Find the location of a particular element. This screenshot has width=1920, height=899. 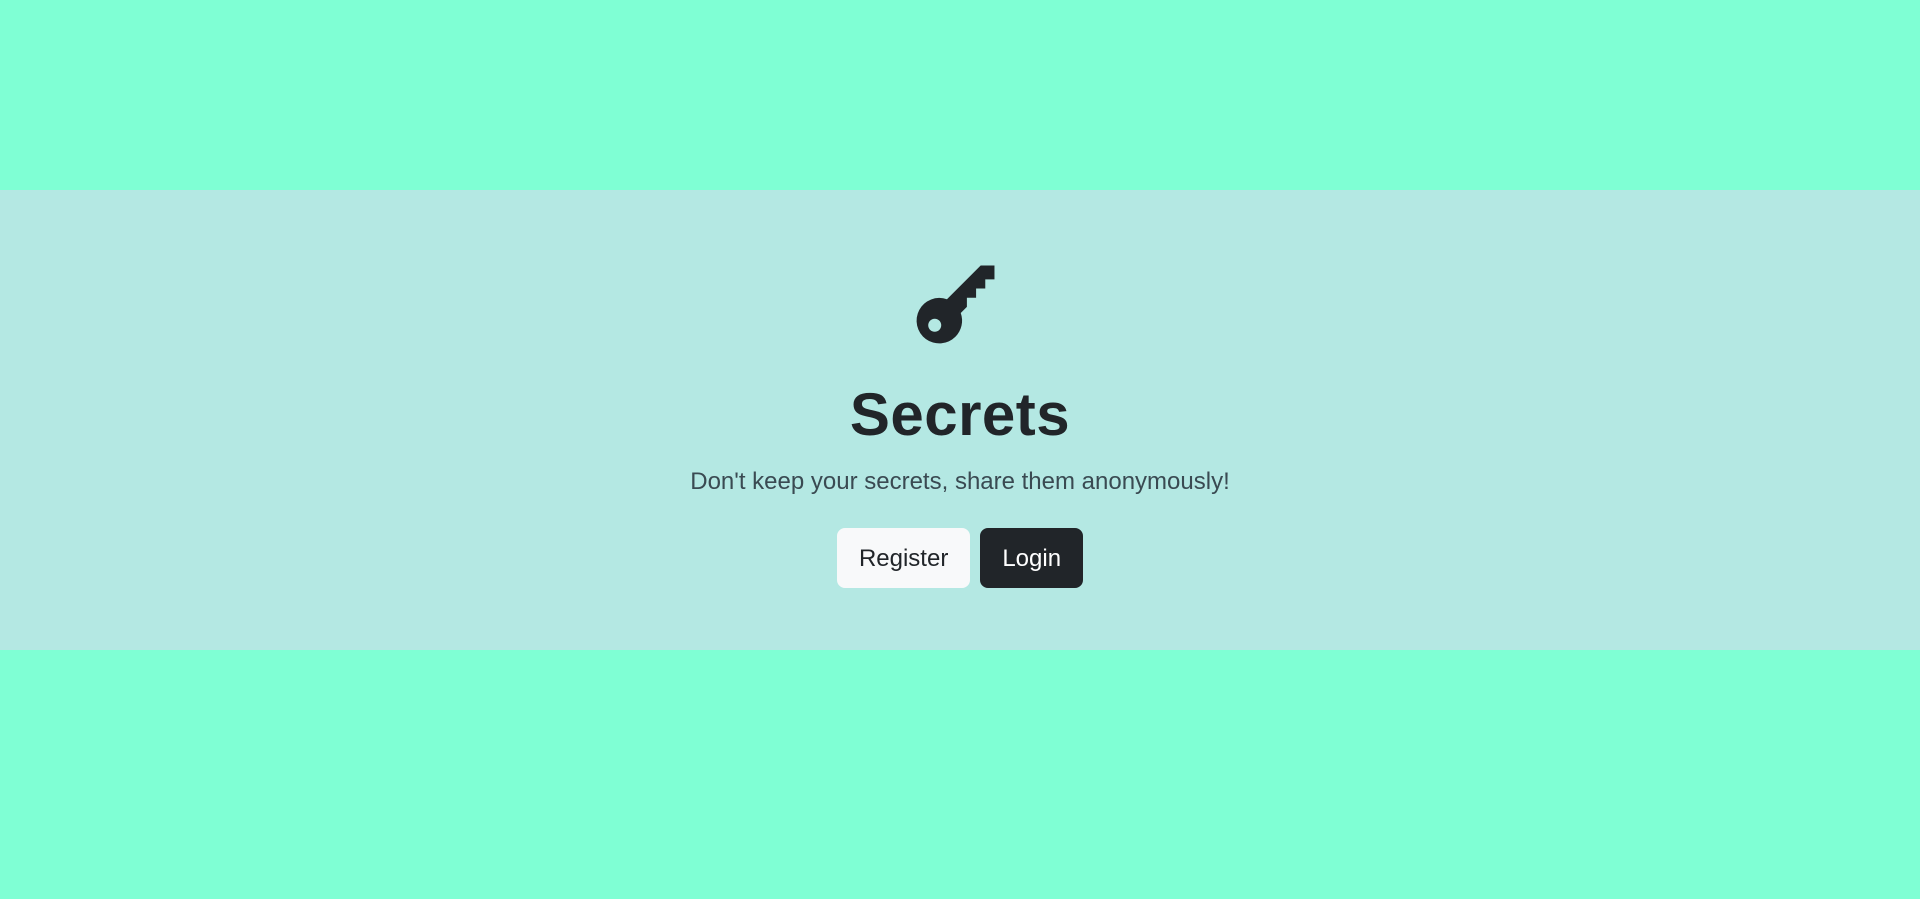

page-title: Secrets is located at coordinates (960, 414).